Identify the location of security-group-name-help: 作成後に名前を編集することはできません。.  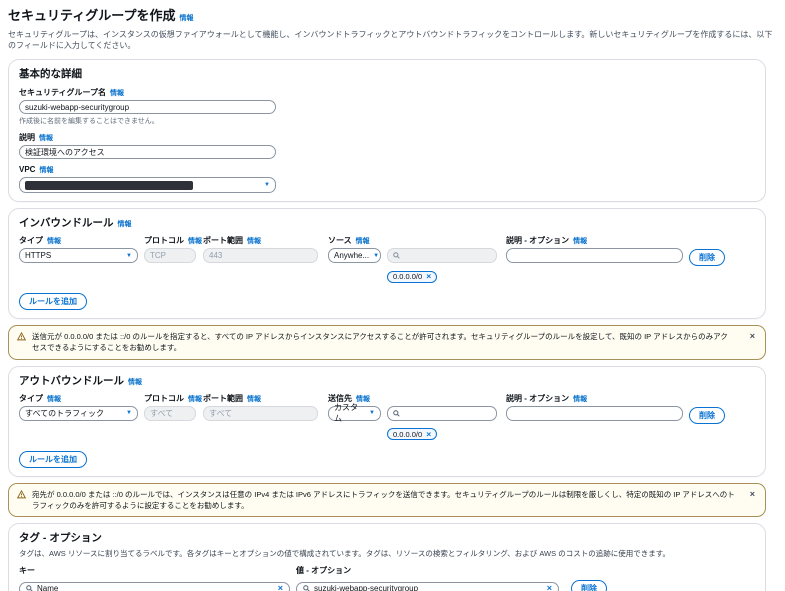
(89, 121).